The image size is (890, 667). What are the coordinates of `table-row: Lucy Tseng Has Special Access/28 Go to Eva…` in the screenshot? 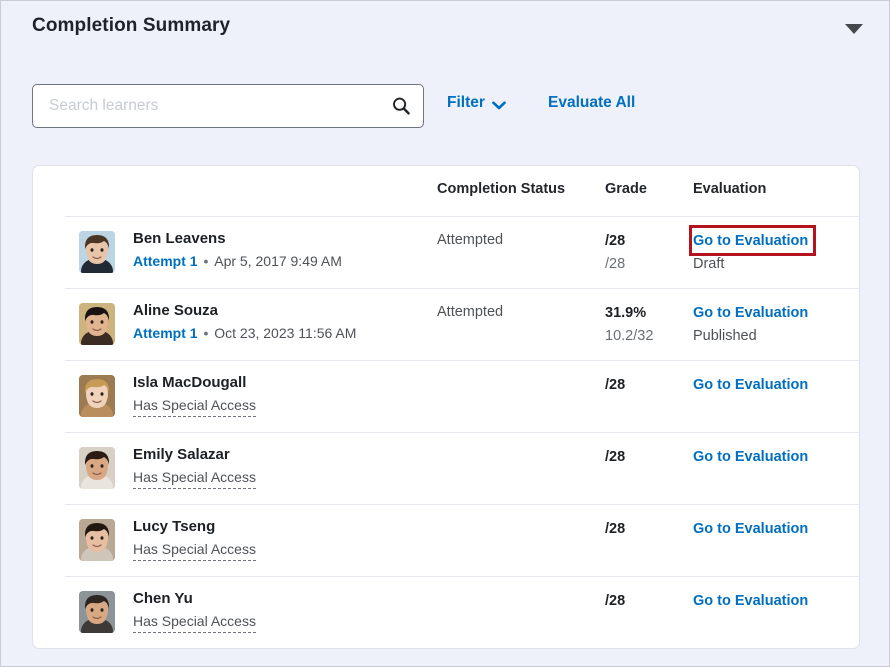 It's located at (462, 540).